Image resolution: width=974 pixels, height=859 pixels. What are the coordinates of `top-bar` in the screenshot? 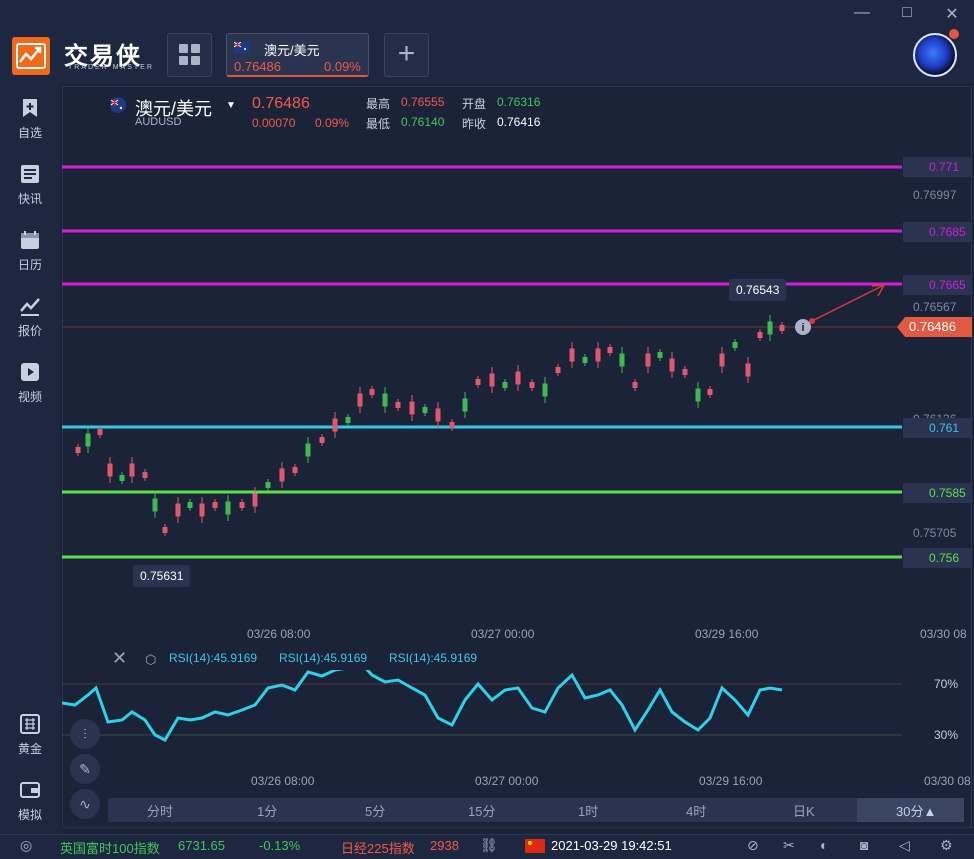 It's located at (487, 42).